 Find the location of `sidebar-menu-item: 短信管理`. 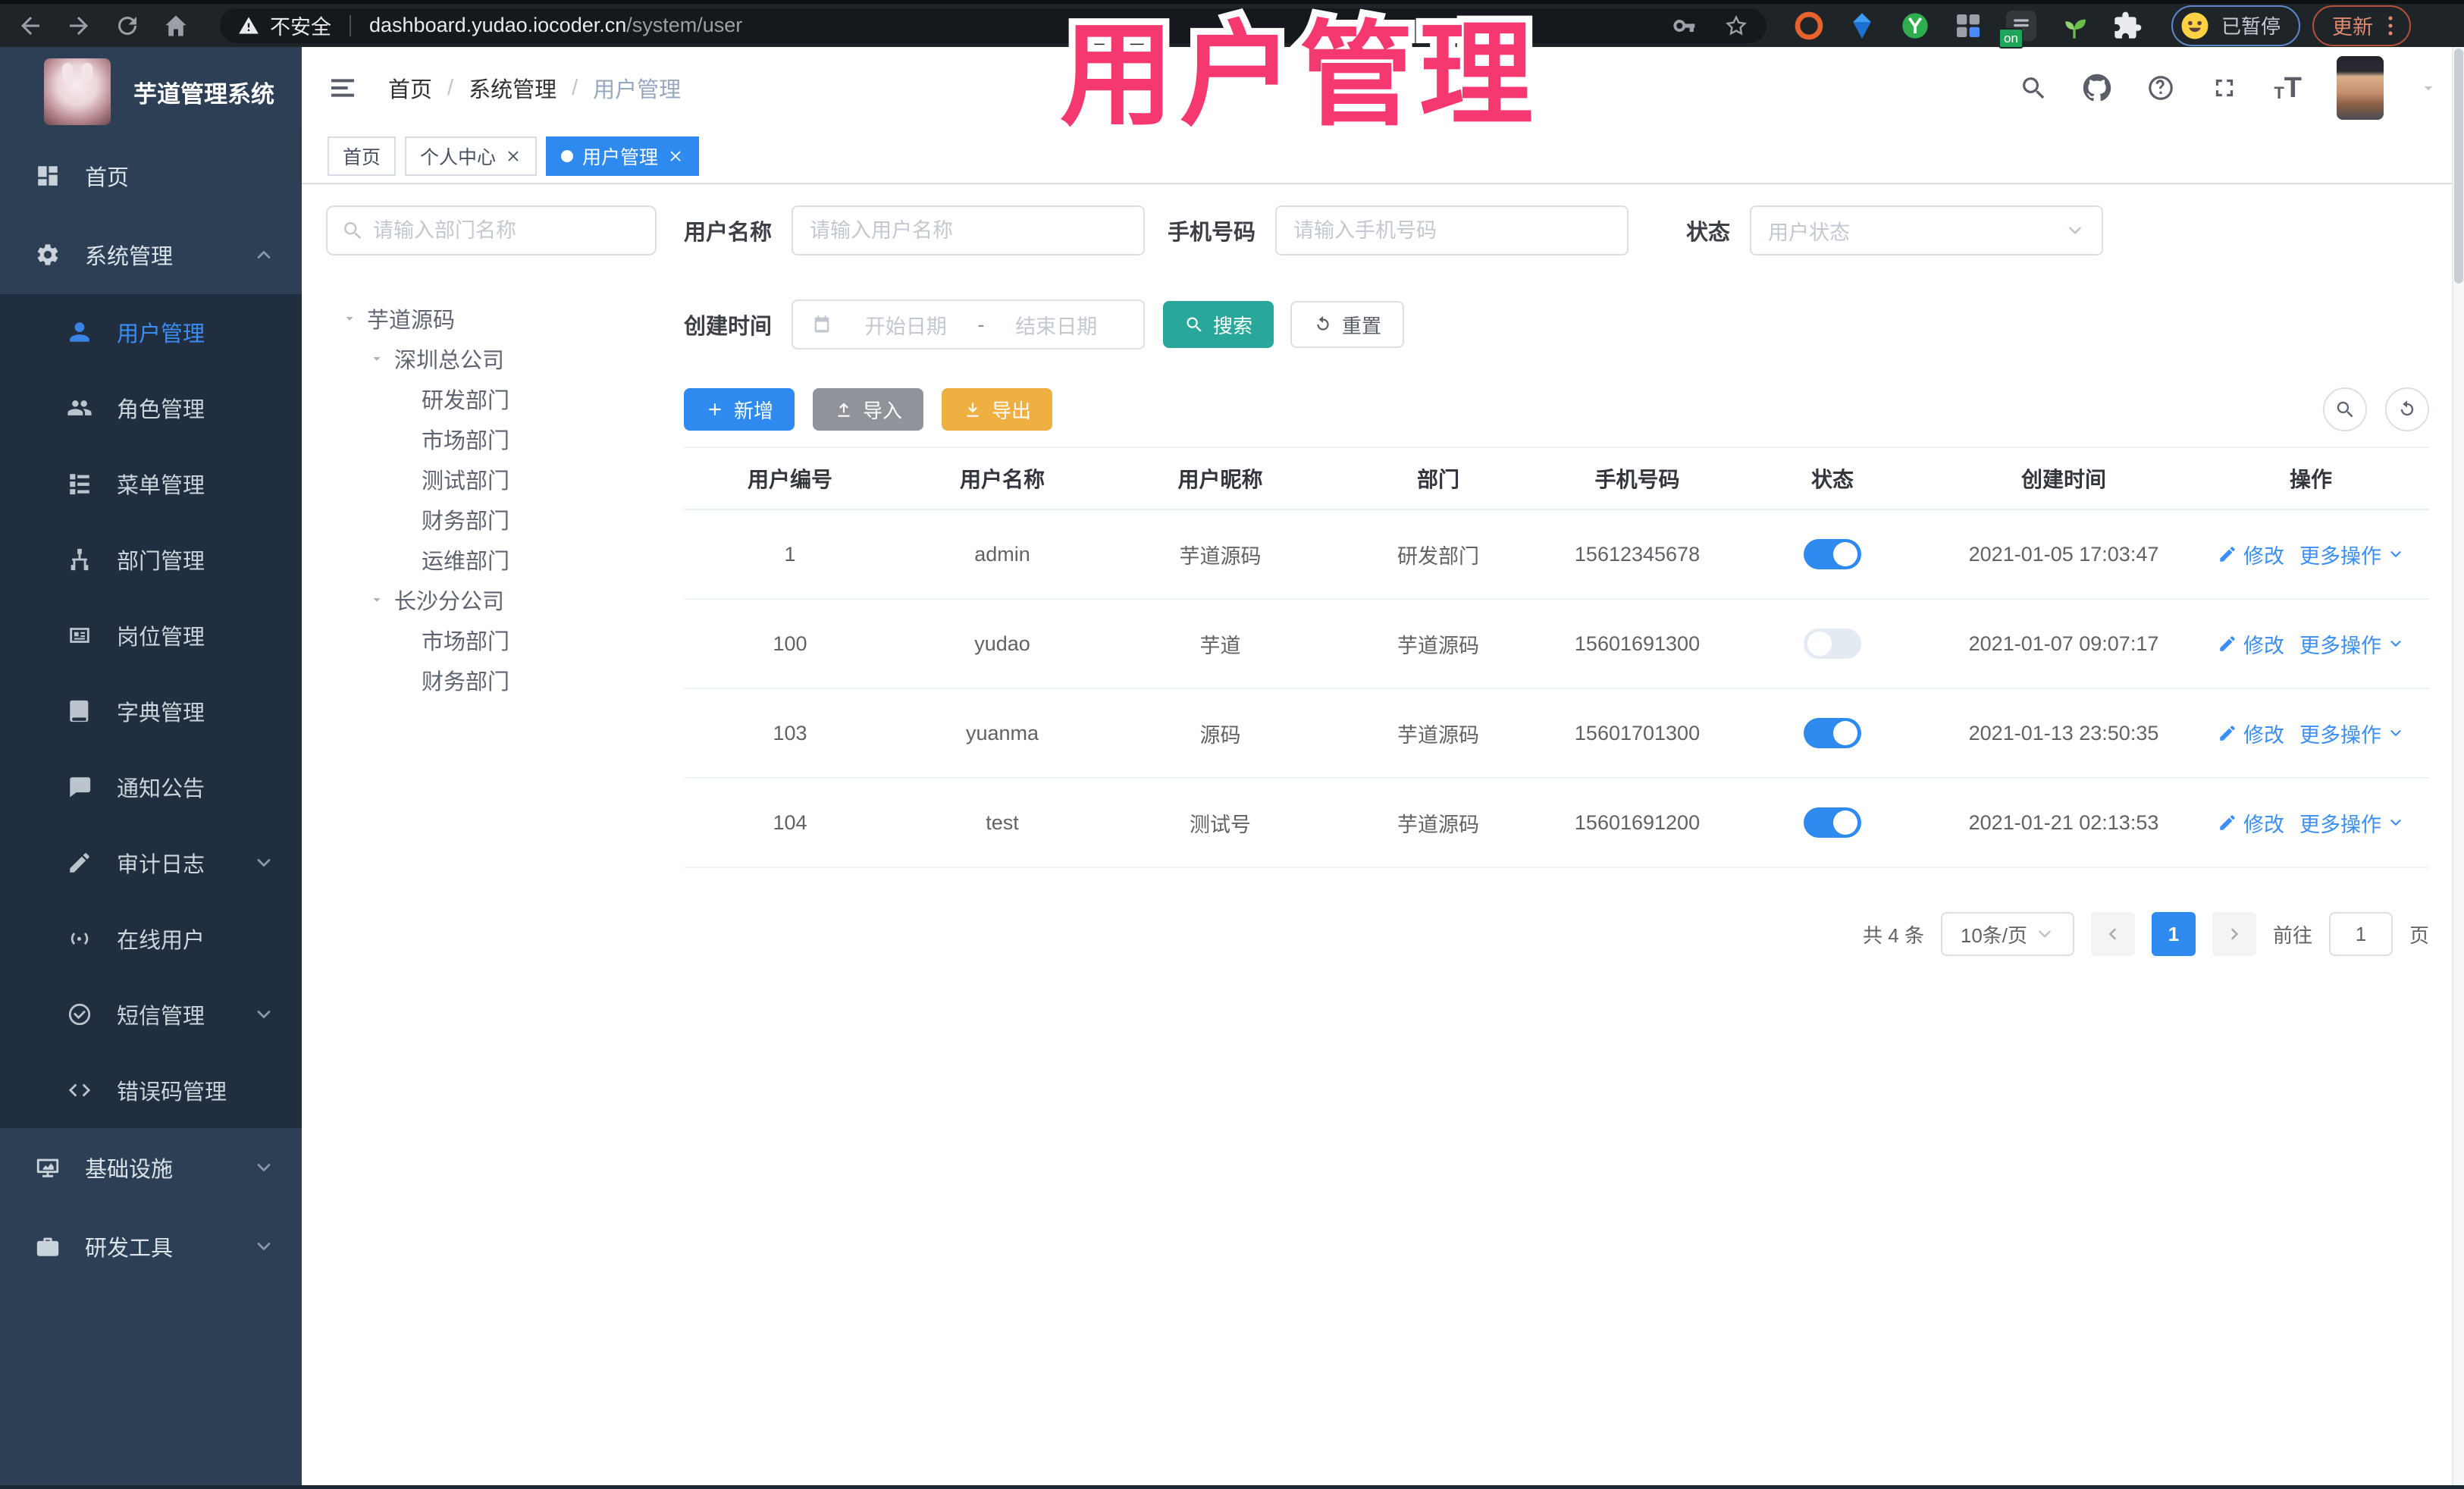

sidebar-menu-item: 短信管理 is located at coordinates (151, 1014).